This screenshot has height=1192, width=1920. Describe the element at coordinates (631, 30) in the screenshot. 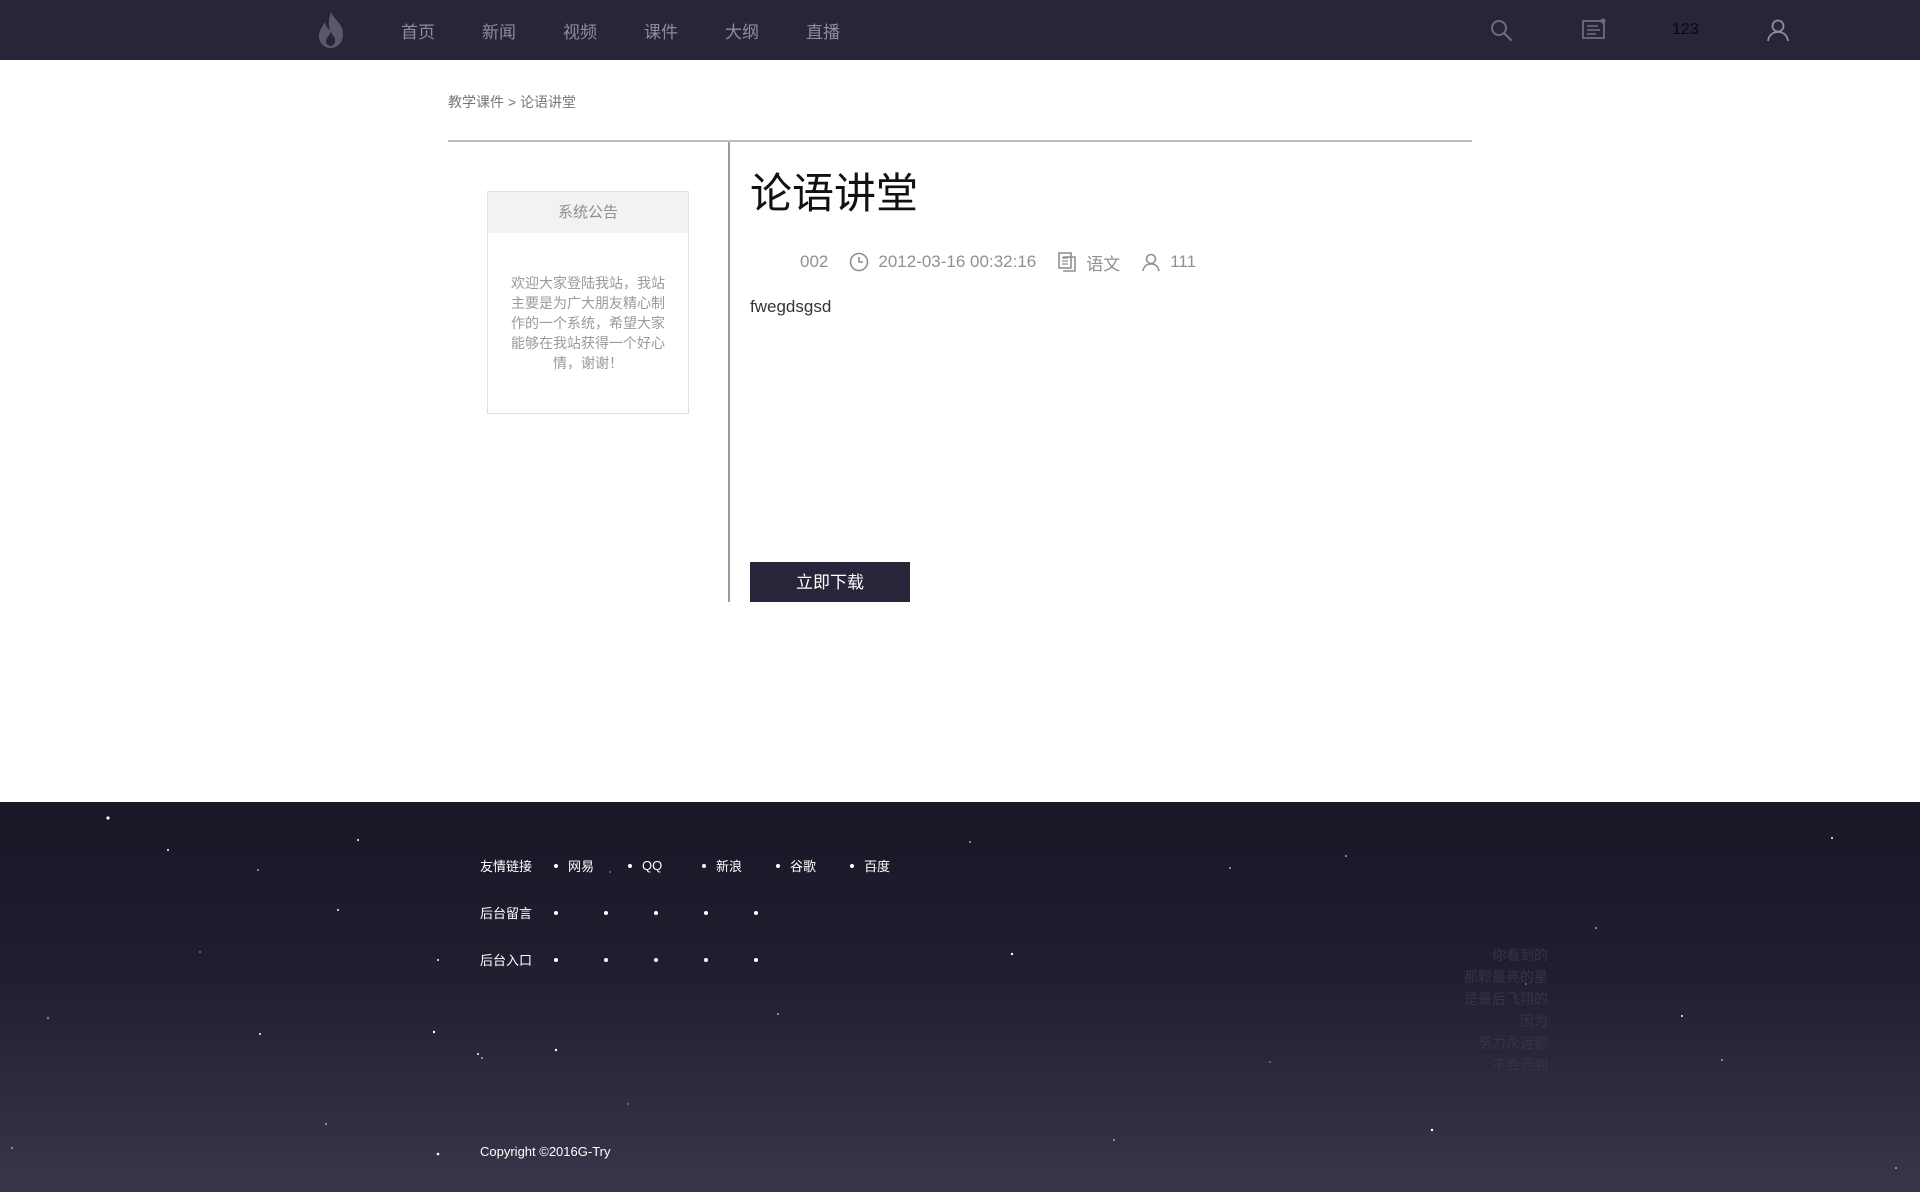

I see `main-nav: 首页 新闻 视频 课件 大纲 直播` at that location.